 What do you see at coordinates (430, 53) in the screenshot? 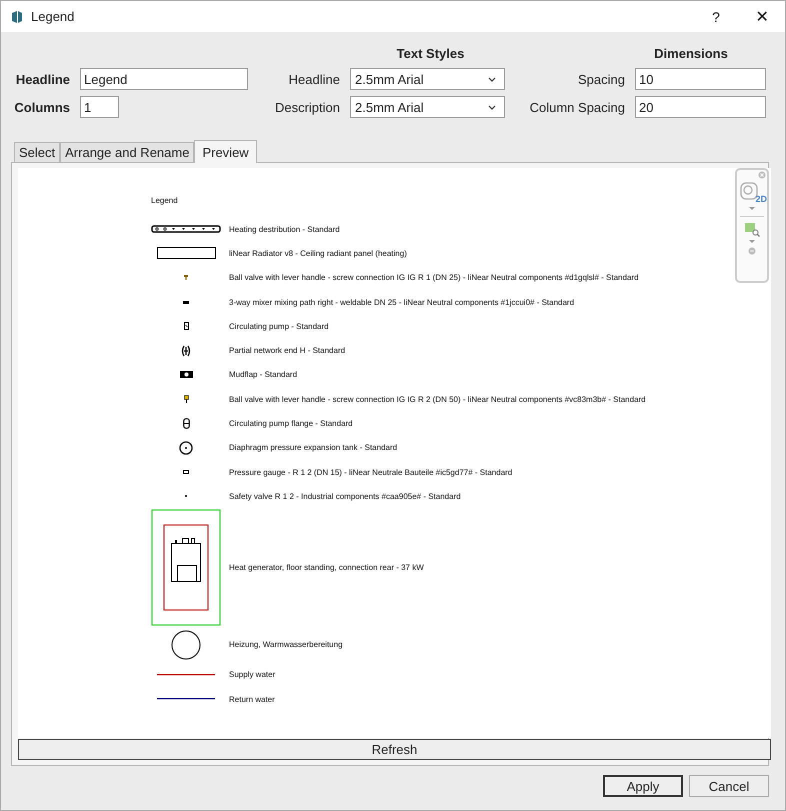
I see `section-heading: Text Styles` at bounding box center [430, 53].